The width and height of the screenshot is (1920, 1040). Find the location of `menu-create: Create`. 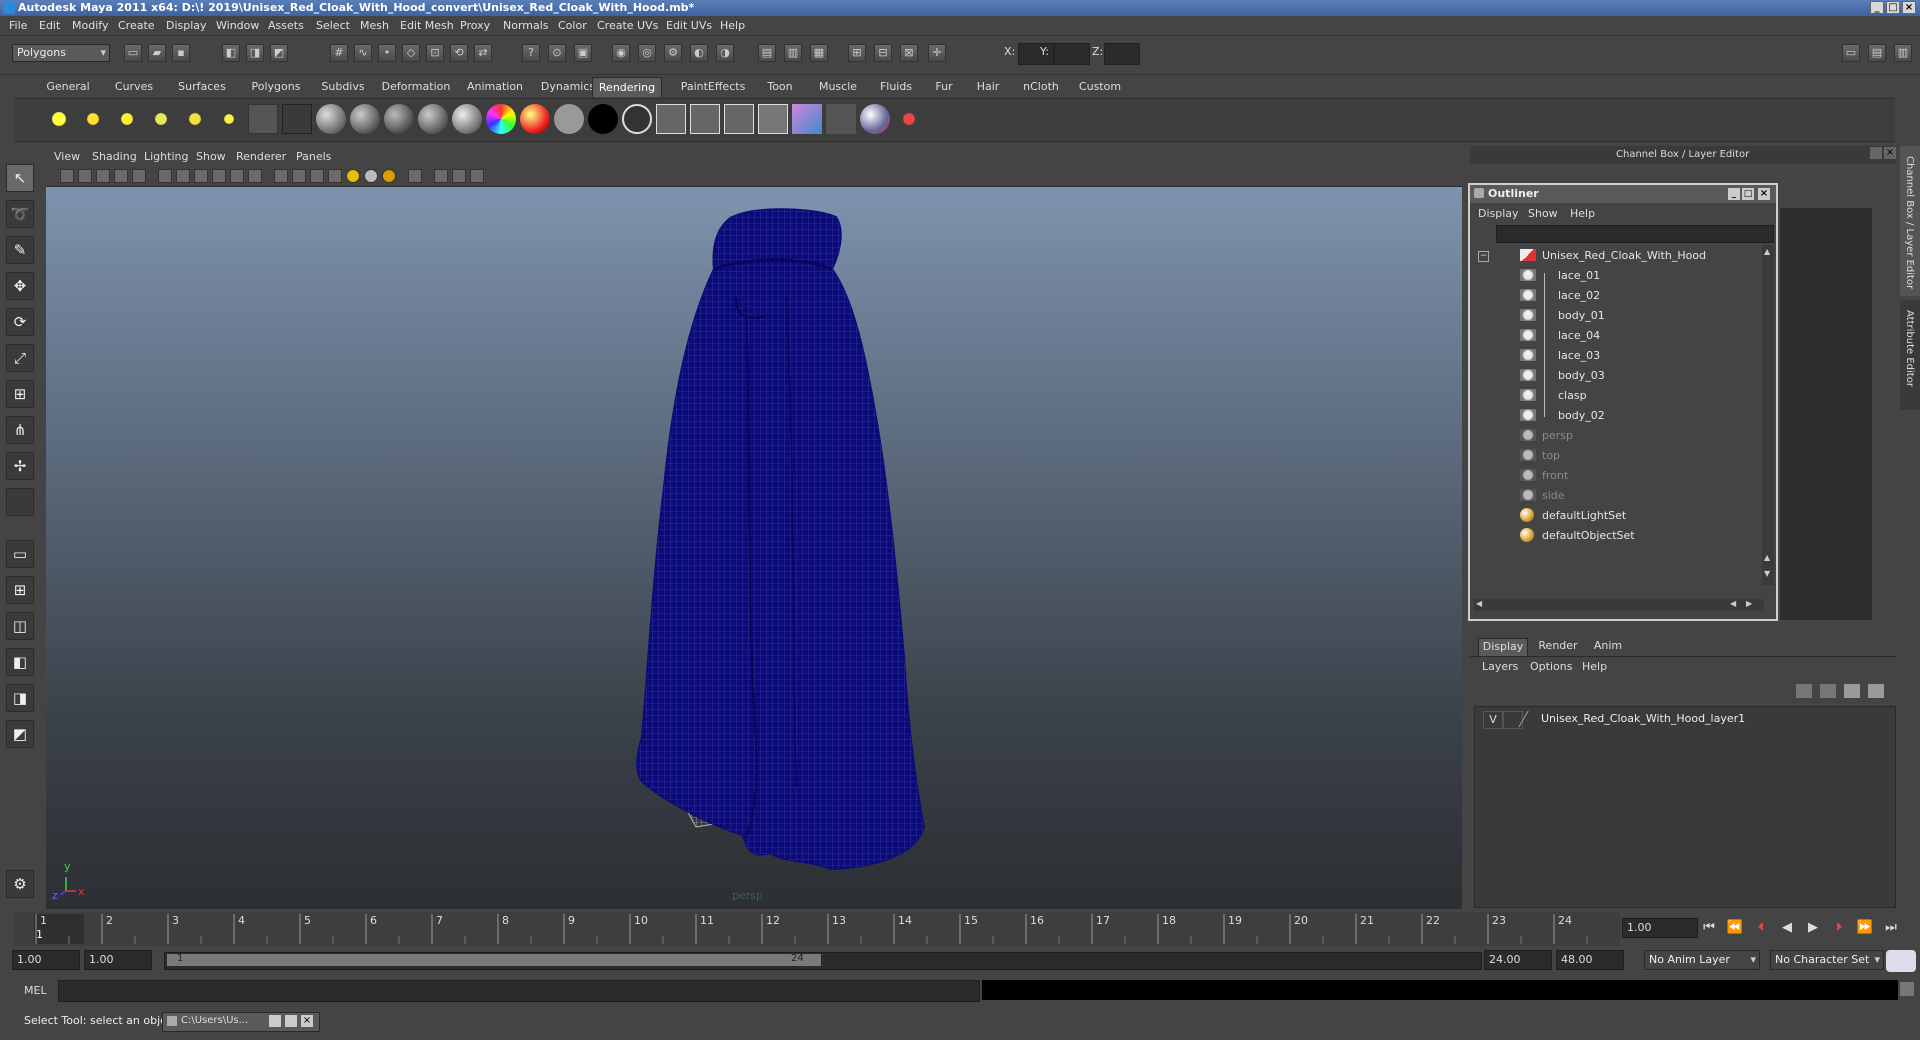

menu-create: Create is located at coordinates (136, 25).